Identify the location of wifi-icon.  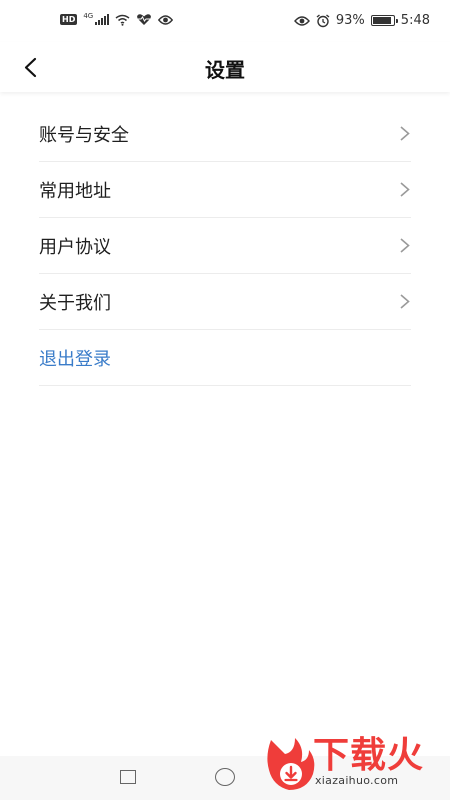
(122, 20).